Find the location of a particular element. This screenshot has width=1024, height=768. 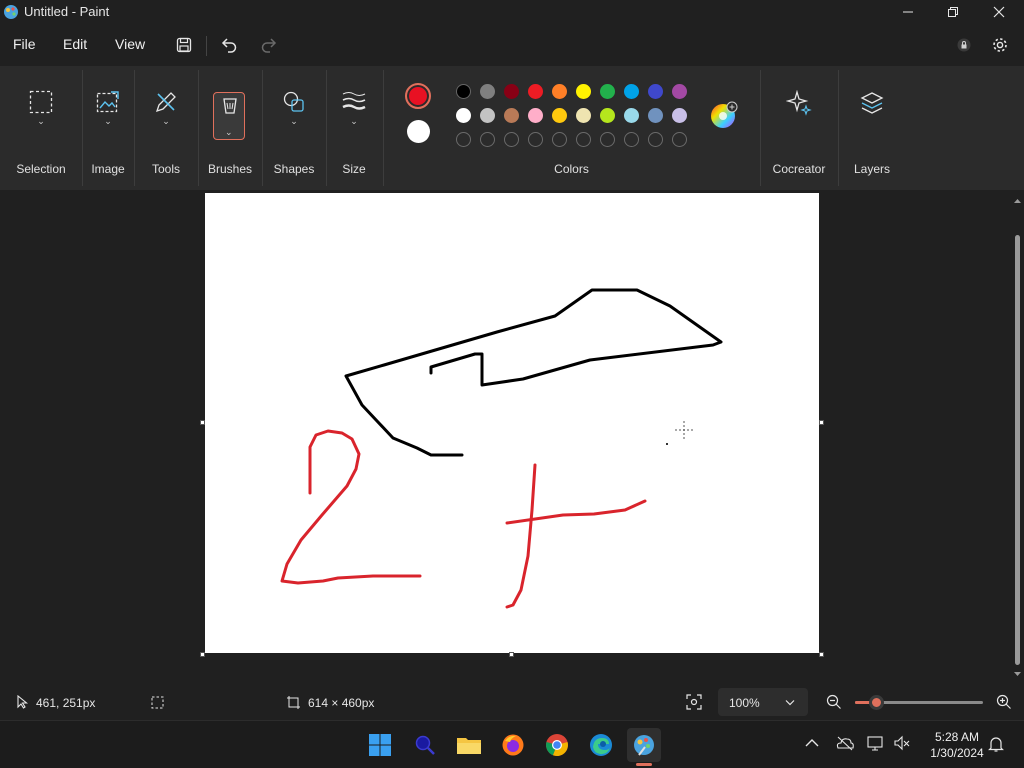

start-button is located at coordinates (380, 745).